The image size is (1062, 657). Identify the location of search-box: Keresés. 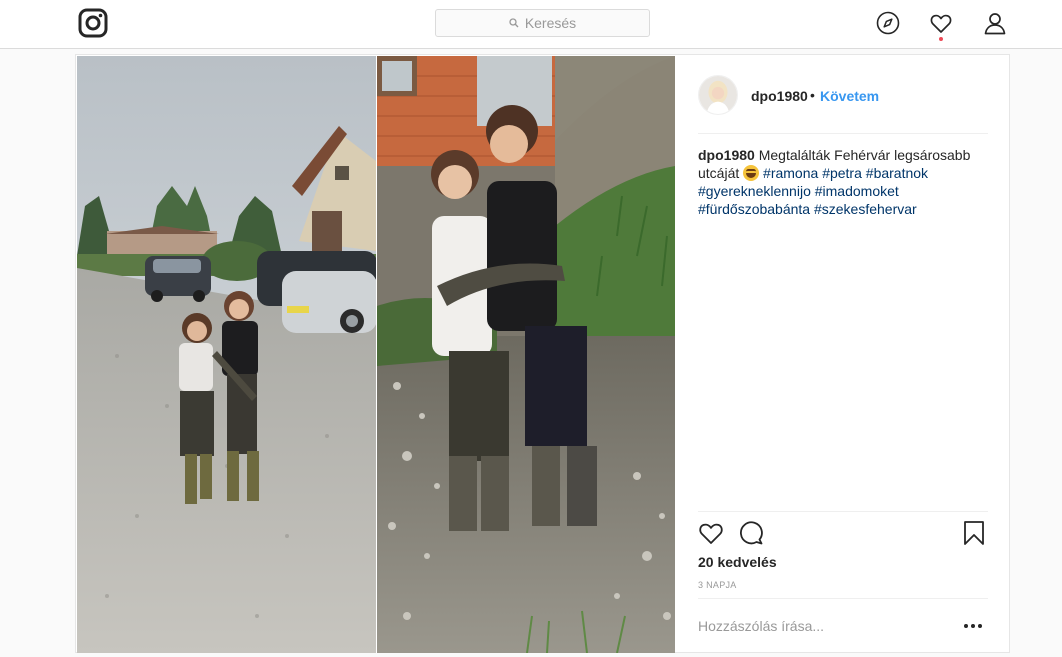
(542, 23).